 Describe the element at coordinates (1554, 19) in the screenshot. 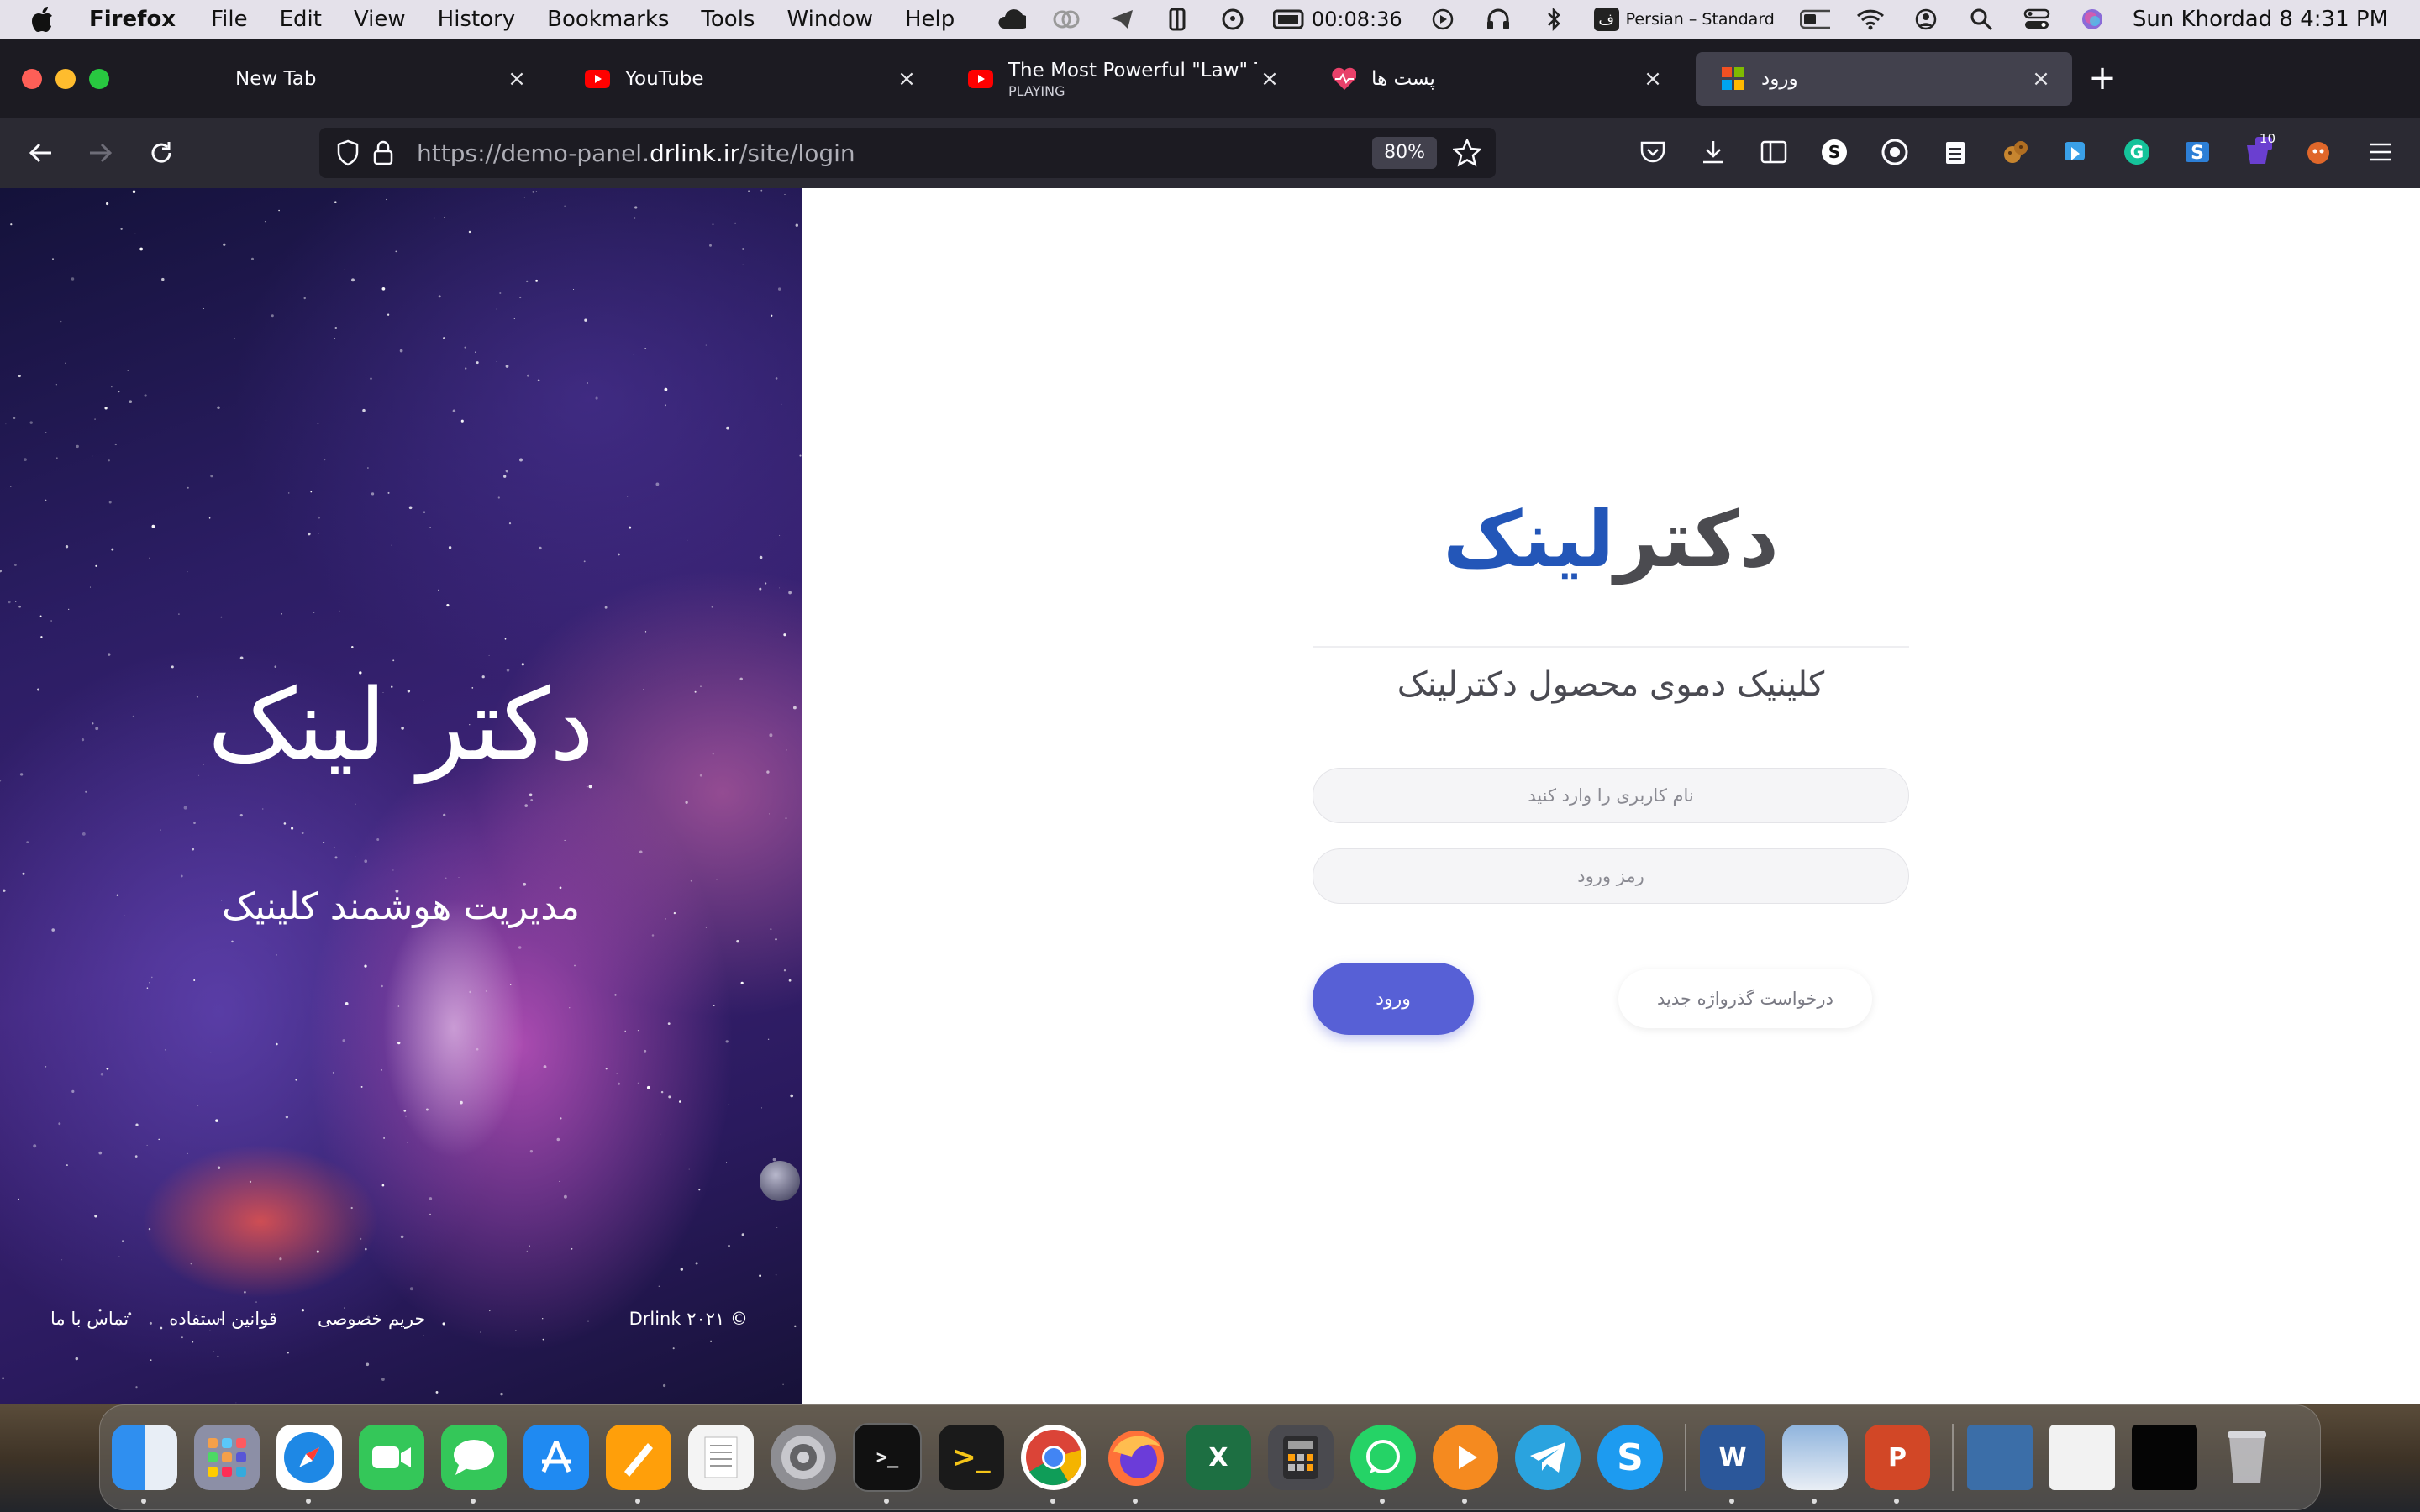

I see `bluetooth-icon` at that location.